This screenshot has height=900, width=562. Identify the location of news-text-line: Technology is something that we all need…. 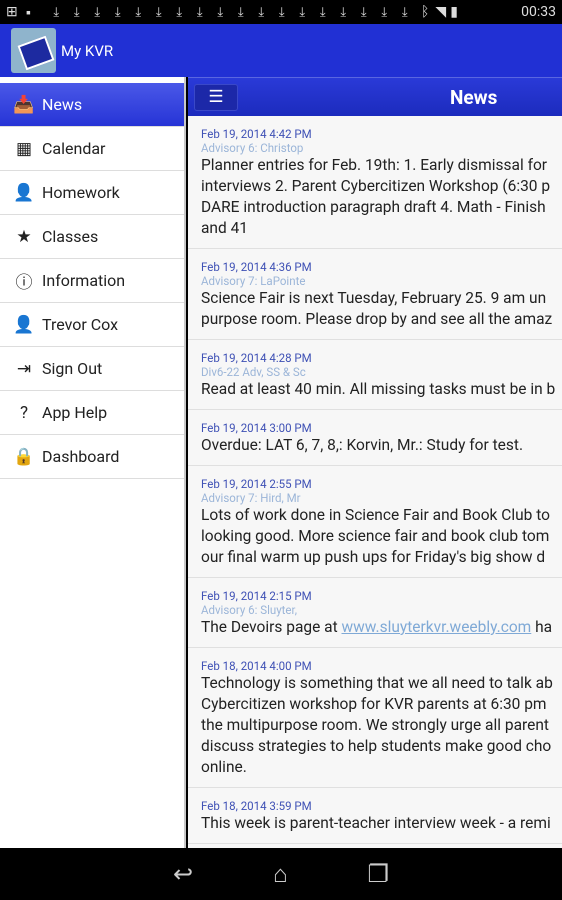
(377, 683).